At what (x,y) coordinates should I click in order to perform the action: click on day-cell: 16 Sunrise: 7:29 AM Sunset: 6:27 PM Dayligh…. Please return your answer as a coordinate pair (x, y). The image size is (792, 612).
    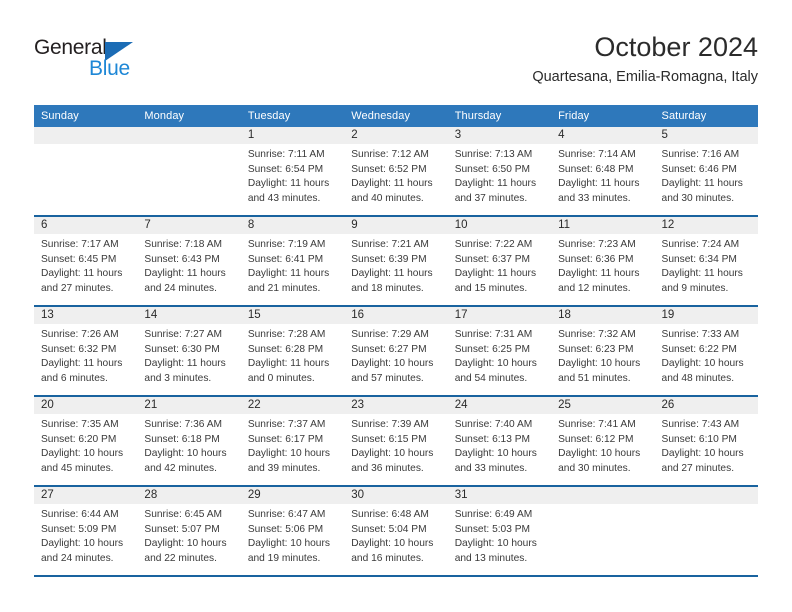
    Looking at the image, I should click on (396, 350).